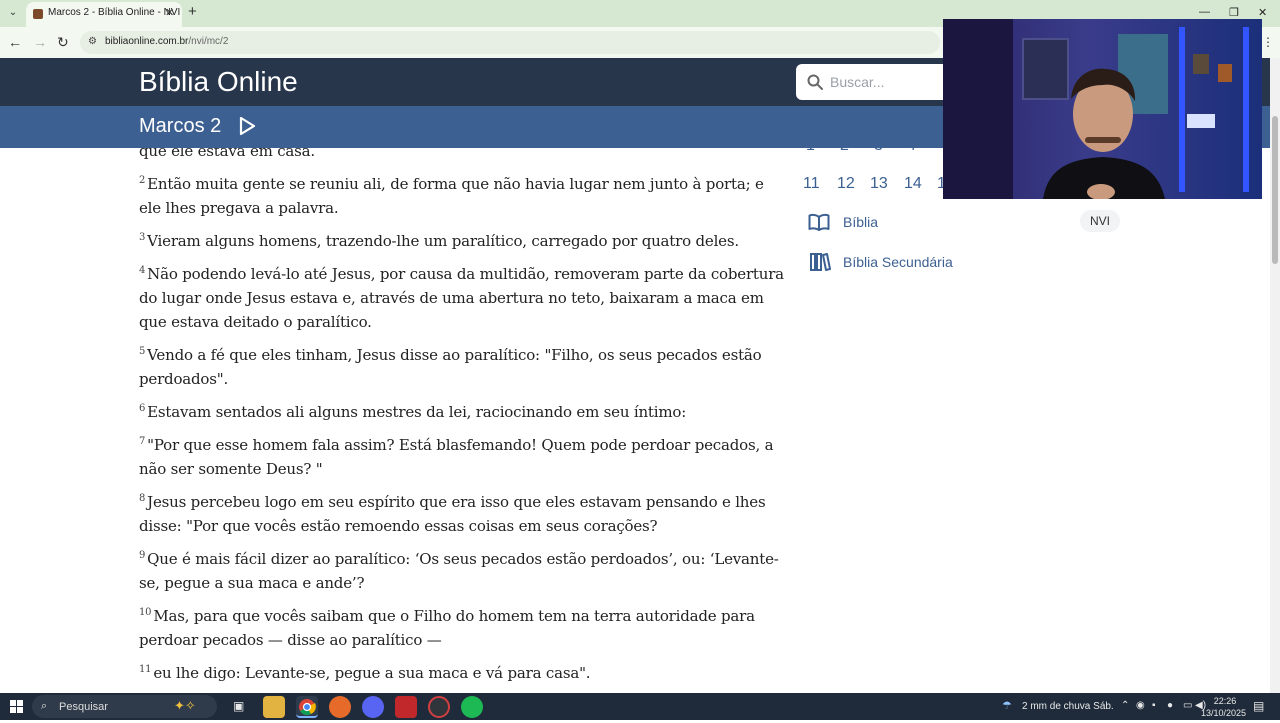 This screenshot has width=1280, height=723. Describe the element at coordinates (247, 126) in the screenshot. I see `play-audio-icon` at that location.